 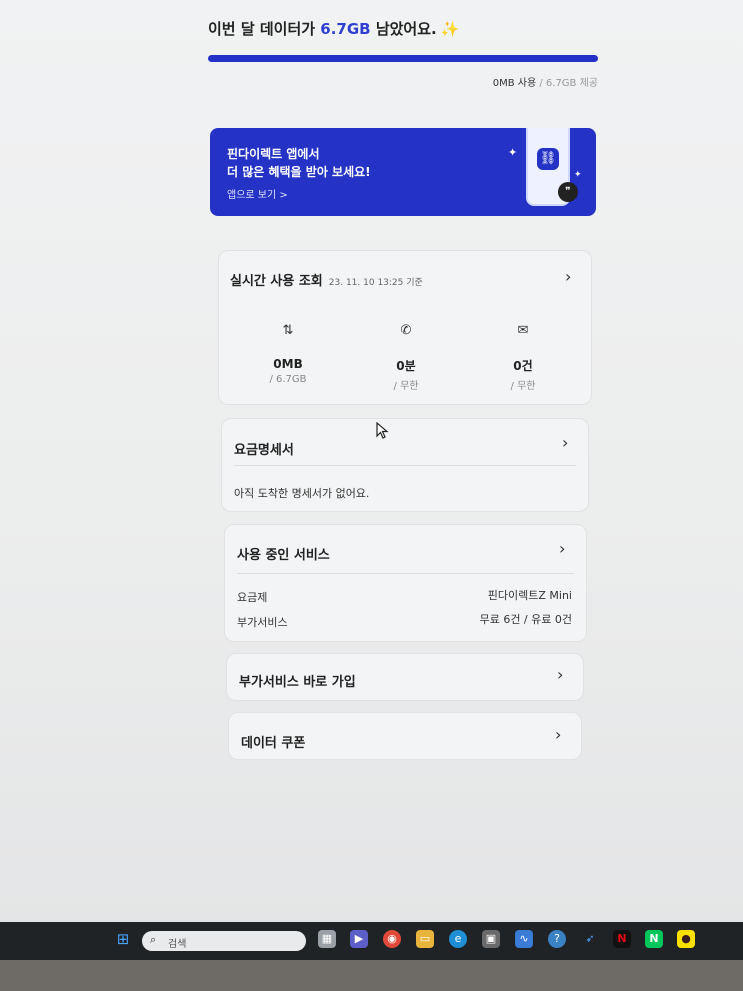 I want to click on usage-summary: 0MB 사용 / 6.7GB 제공, so click(x=545, y=81).